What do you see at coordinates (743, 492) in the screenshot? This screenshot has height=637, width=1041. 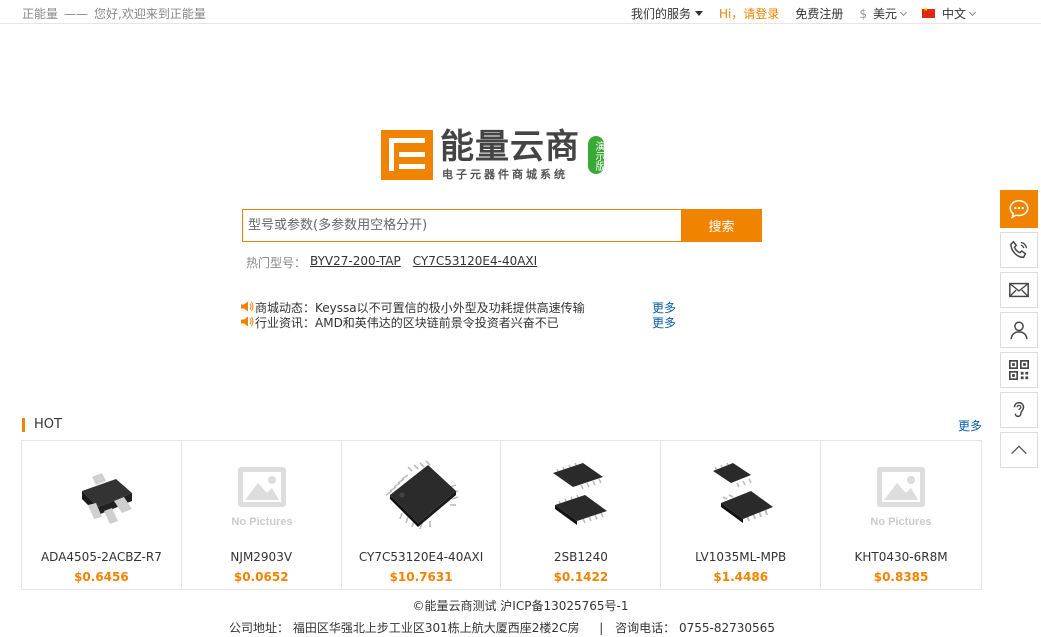 I see `msop-chips-image` at bounding box center [743, 492].